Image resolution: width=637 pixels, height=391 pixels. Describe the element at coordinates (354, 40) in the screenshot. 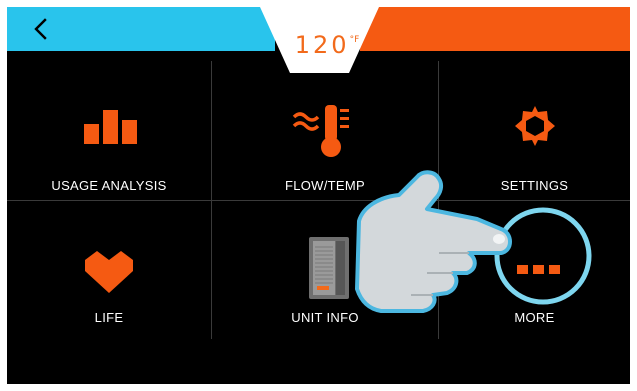

I see `temperature-unit: °F` at that location.